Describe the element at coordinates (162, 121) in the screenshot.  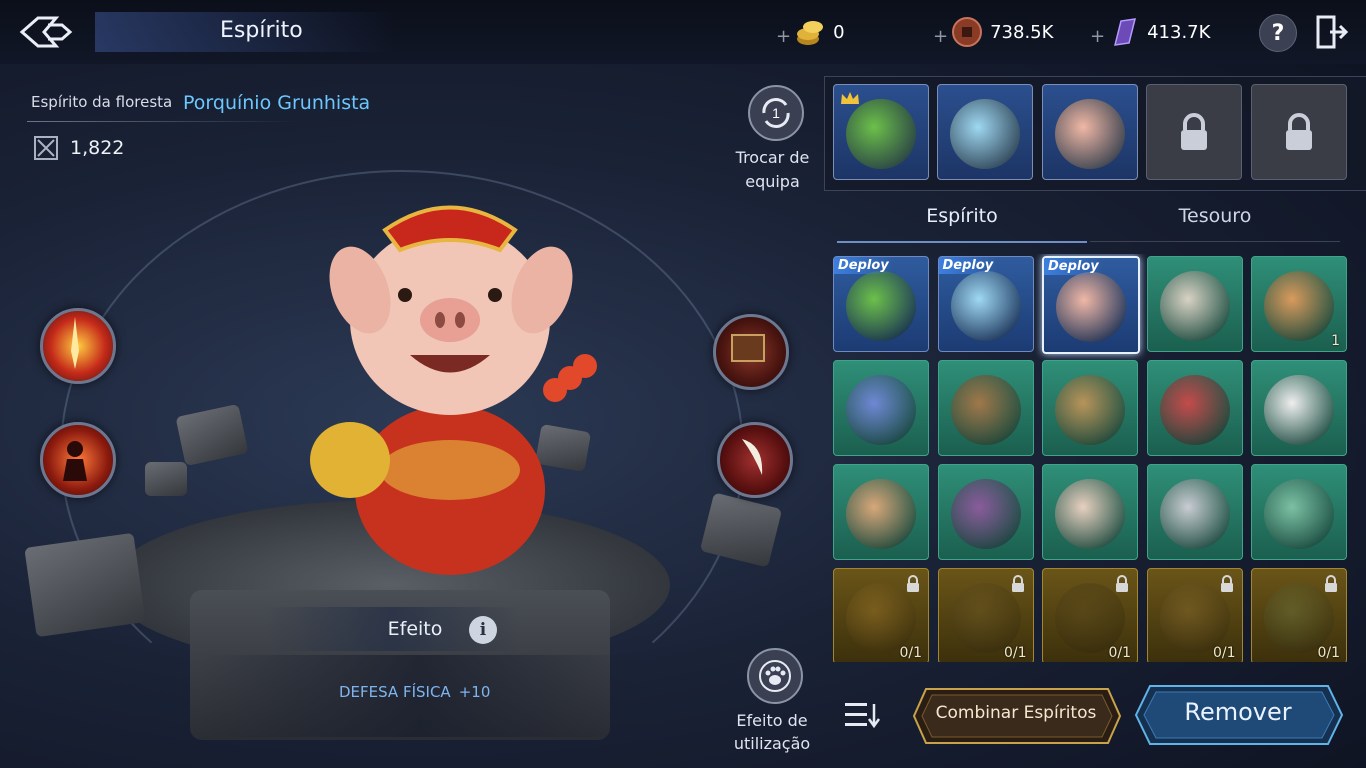
I see `name-divider` at that location.